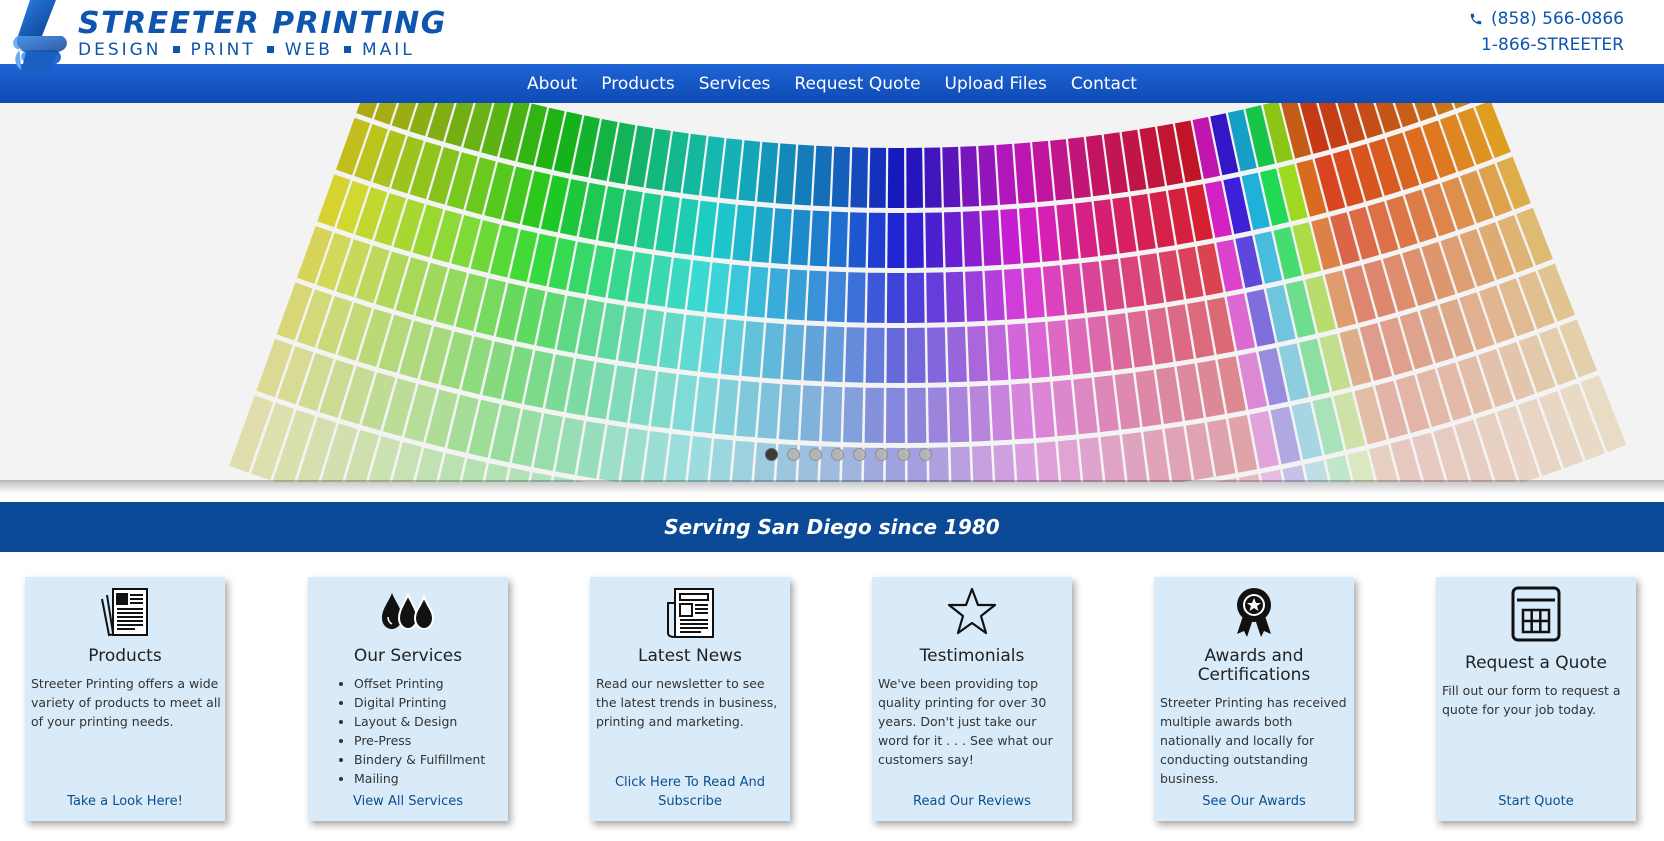  What do you see at coordinates (690, 792) in the screenshot?
I see `card-link-news: Click Here To Read And Subscribe` at bounding box center [690, 792].